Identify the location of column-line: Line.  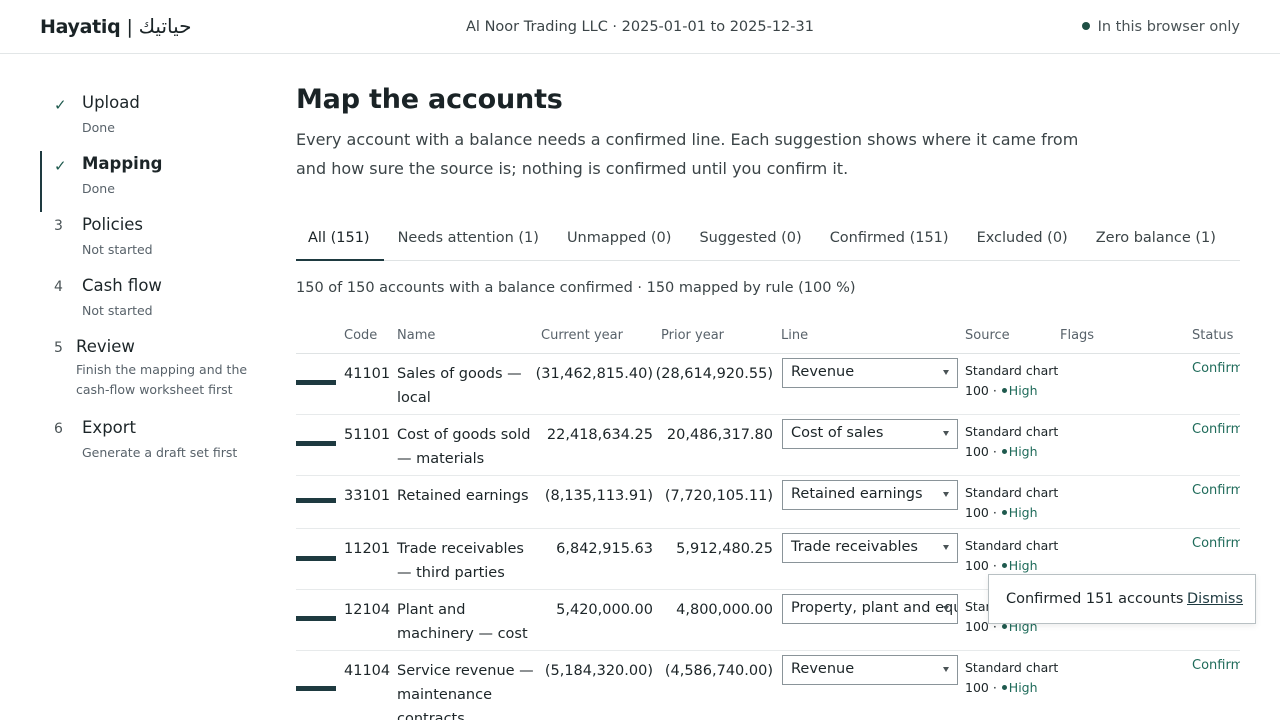
(794, 335).